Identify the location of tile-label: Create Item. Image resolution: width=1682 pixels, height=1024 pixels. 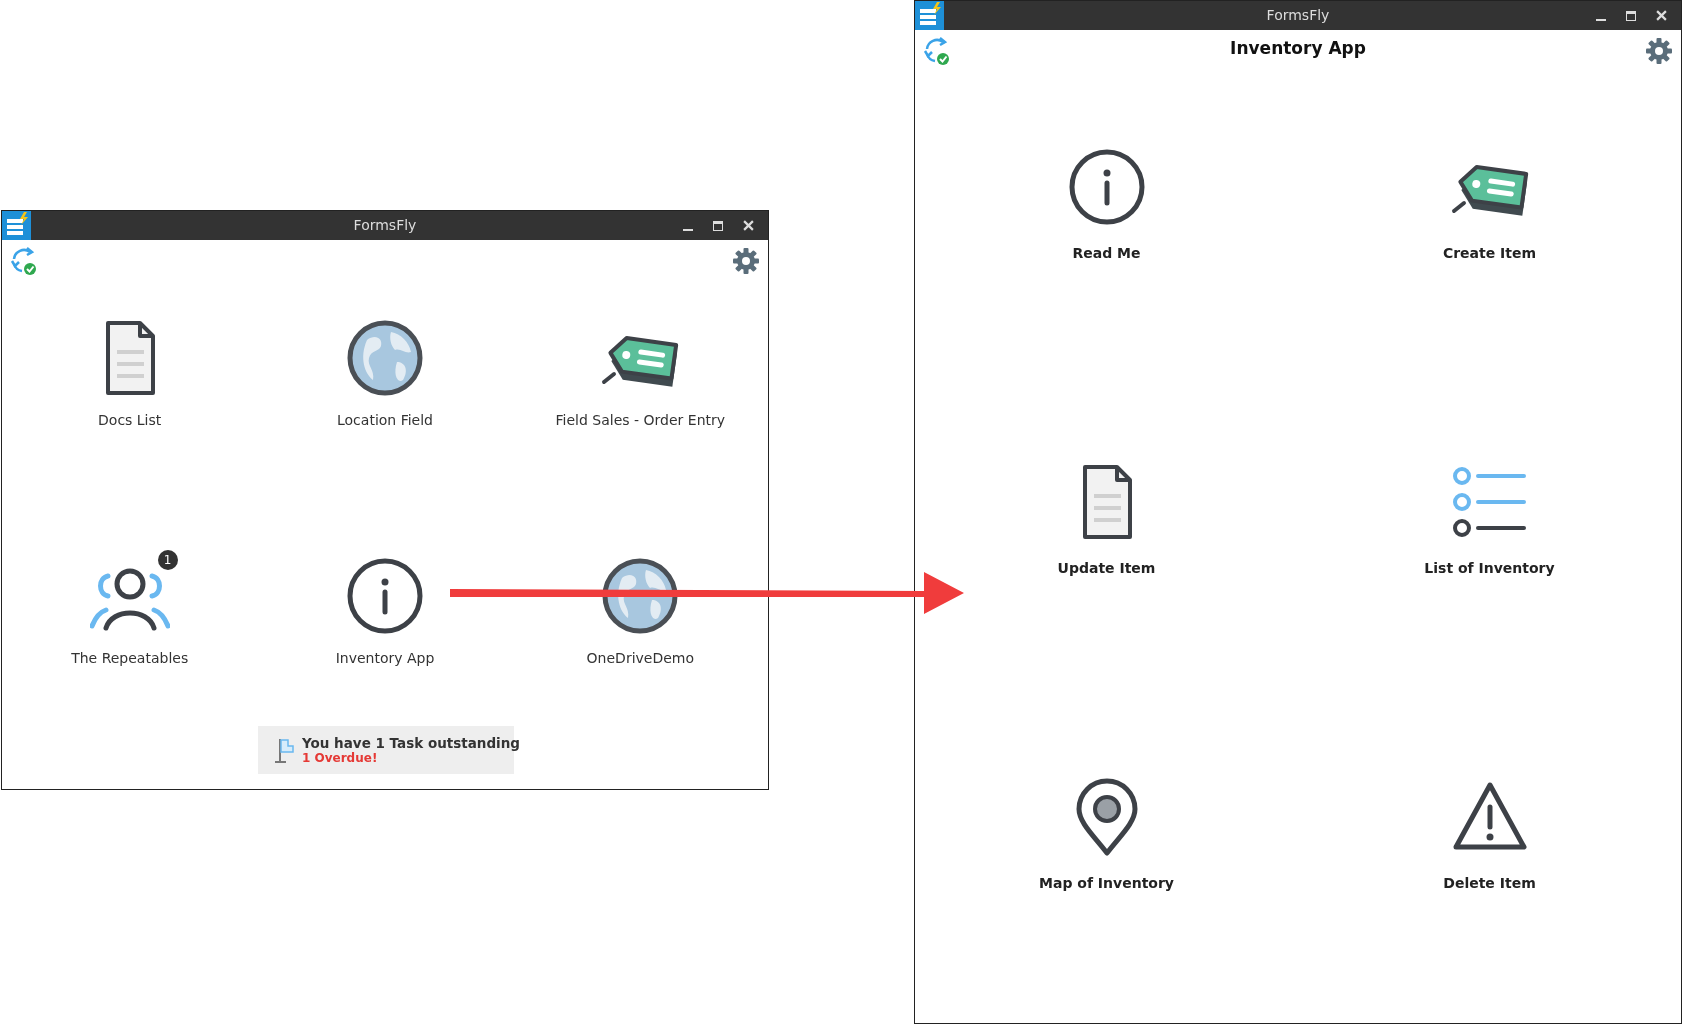
(1489, 253).